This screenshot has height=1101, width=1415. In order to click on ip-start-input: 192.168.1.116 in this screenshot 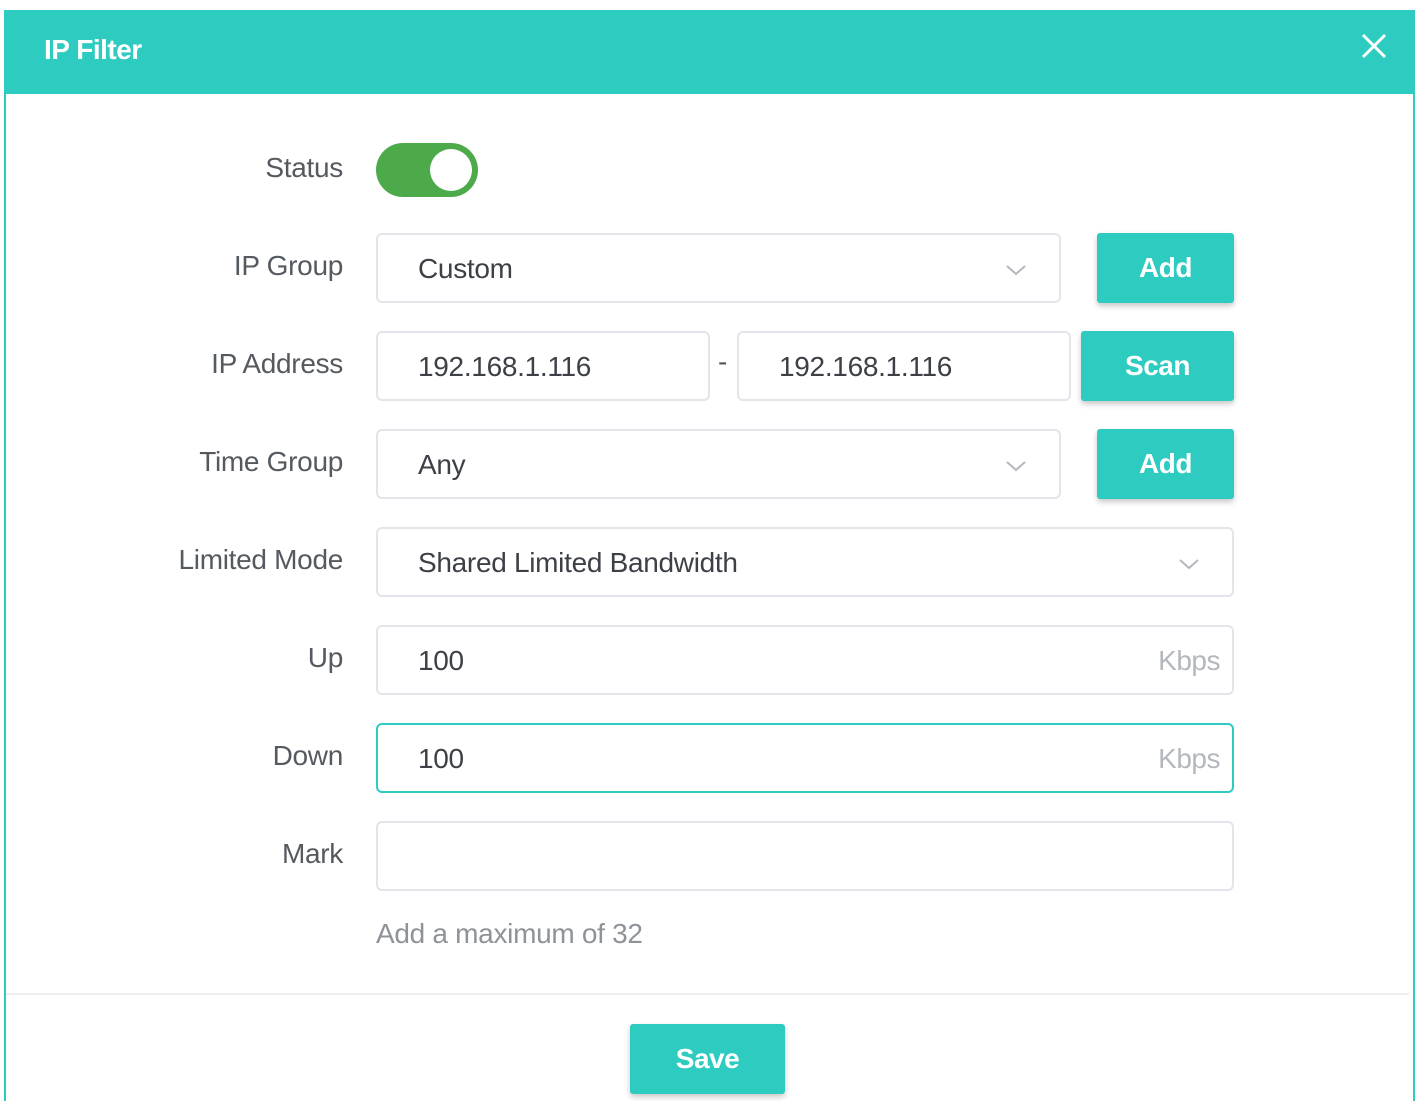, I will do `click(543, 366)`.